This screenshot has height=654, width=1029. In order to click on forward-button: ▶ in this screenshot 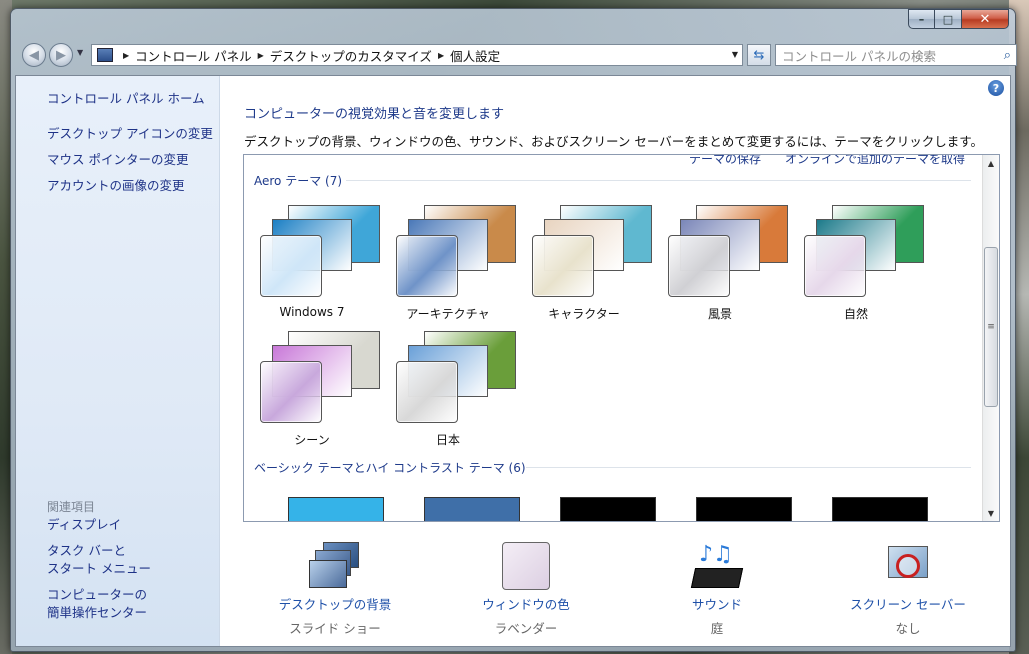, I will do `click(61, 55)`.